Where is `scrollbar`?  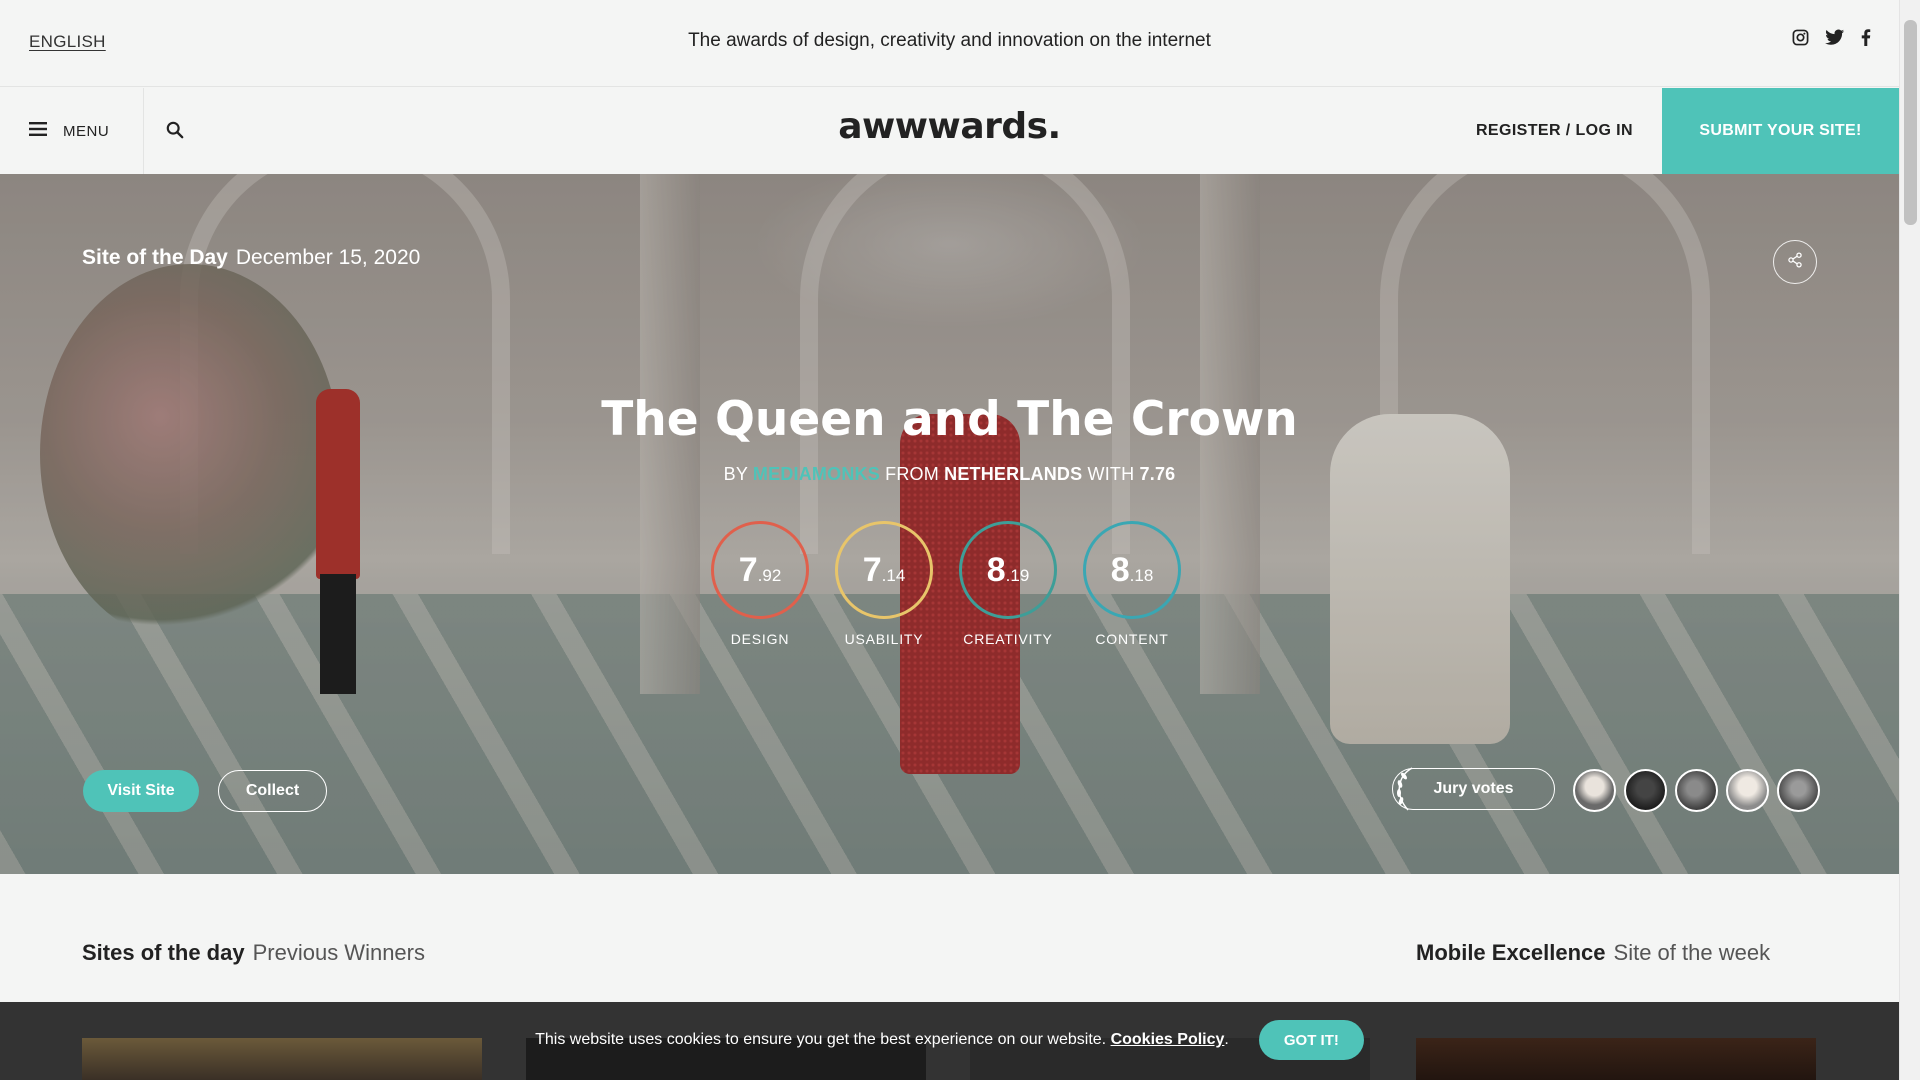 scrollbar is located at coordinates (1909, 540).